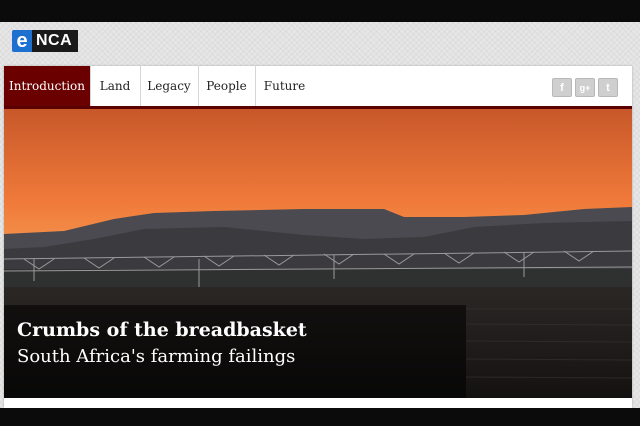 This screenshot has height=426, width=640. What do you see at coordinates (115, 86) in the screenshot?
I see `tab-land: Land` at bounding box center [115, 86].